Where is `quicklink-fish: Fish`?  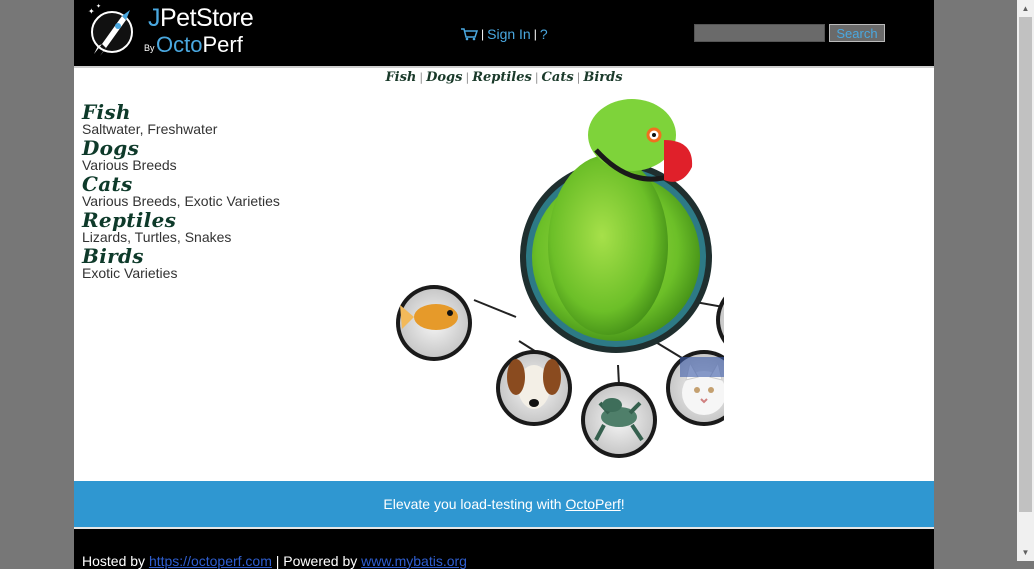
quicklink-fish: Fish is located at coordinates (400, 77).